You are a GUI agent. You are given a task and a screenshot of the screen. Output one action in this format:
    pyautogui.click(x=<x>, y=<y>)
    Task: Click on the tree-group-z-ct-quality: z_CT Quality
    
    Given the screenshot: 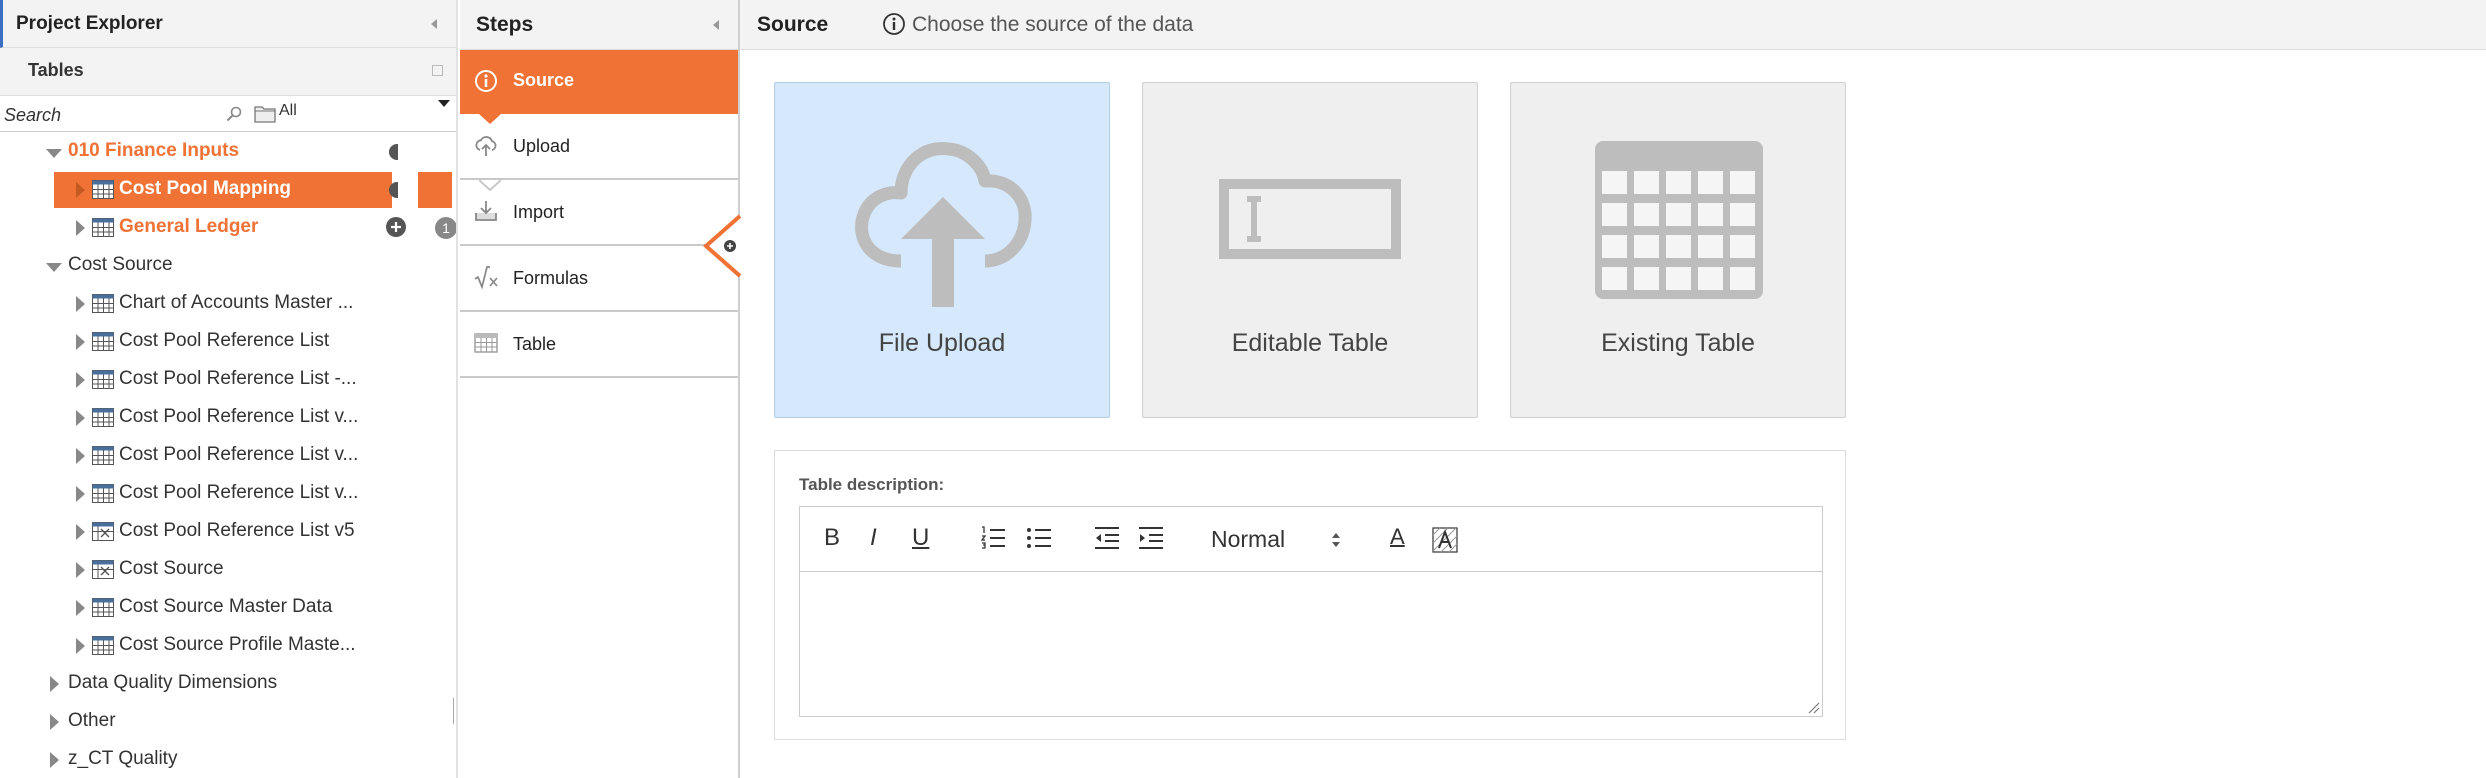 What is the action you would take?
    pyautogui.click(x=228, y=760)
    